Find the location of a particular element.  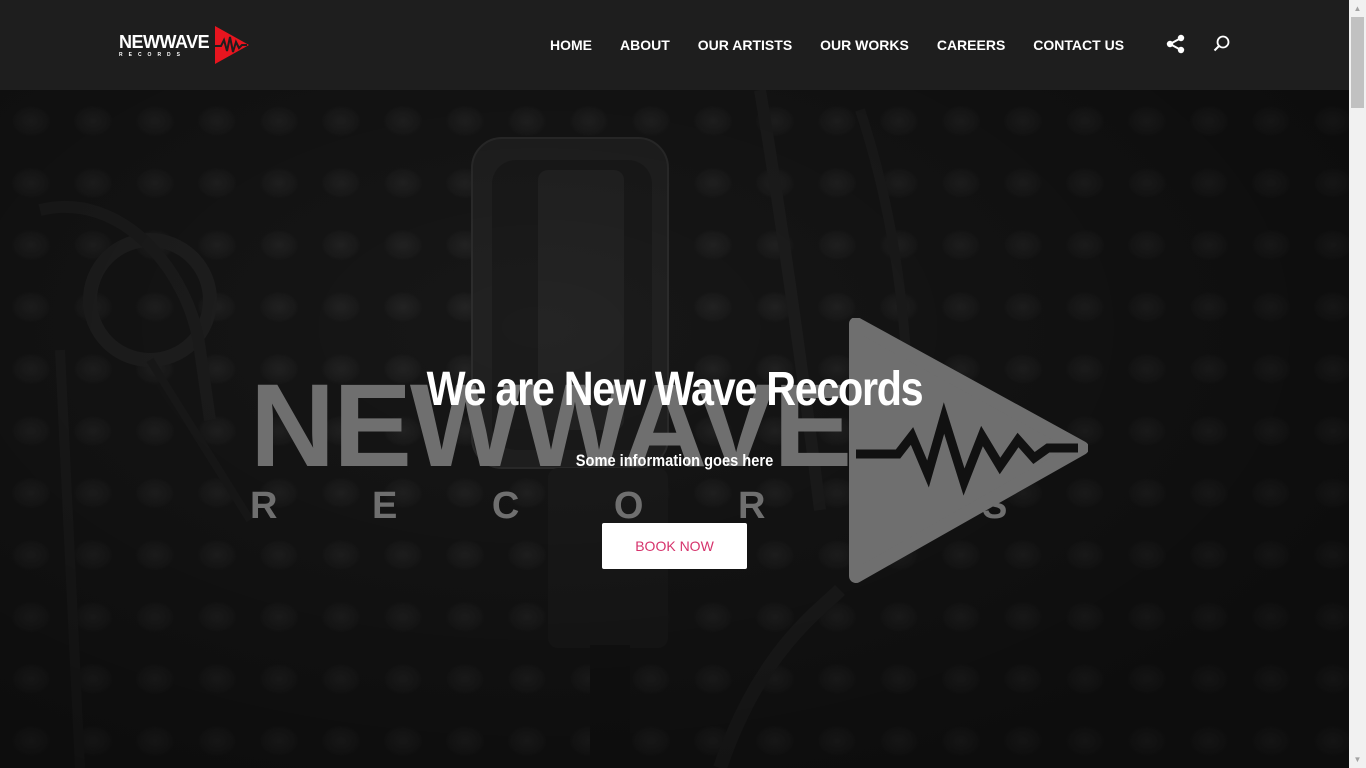

hero-subtitle: Some information goes here is located at coordinates (674, 460).